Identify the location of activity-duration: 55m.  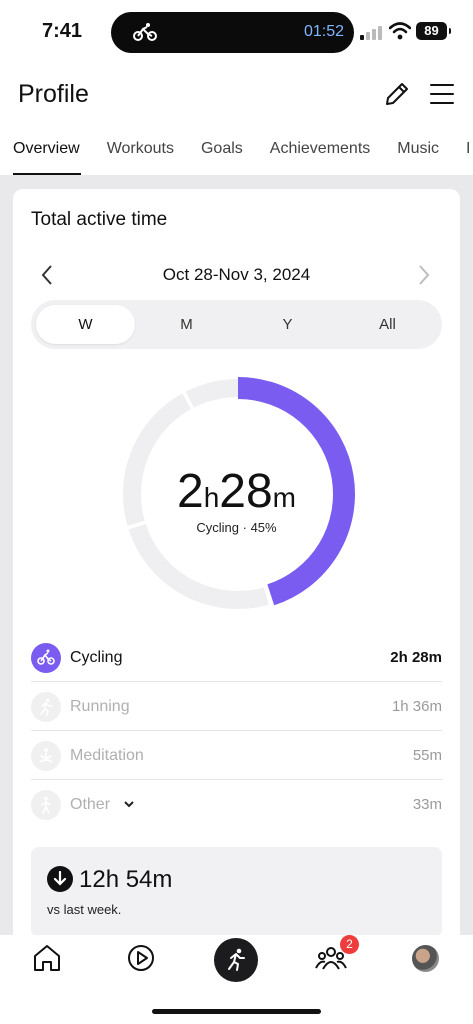
(427, 755).